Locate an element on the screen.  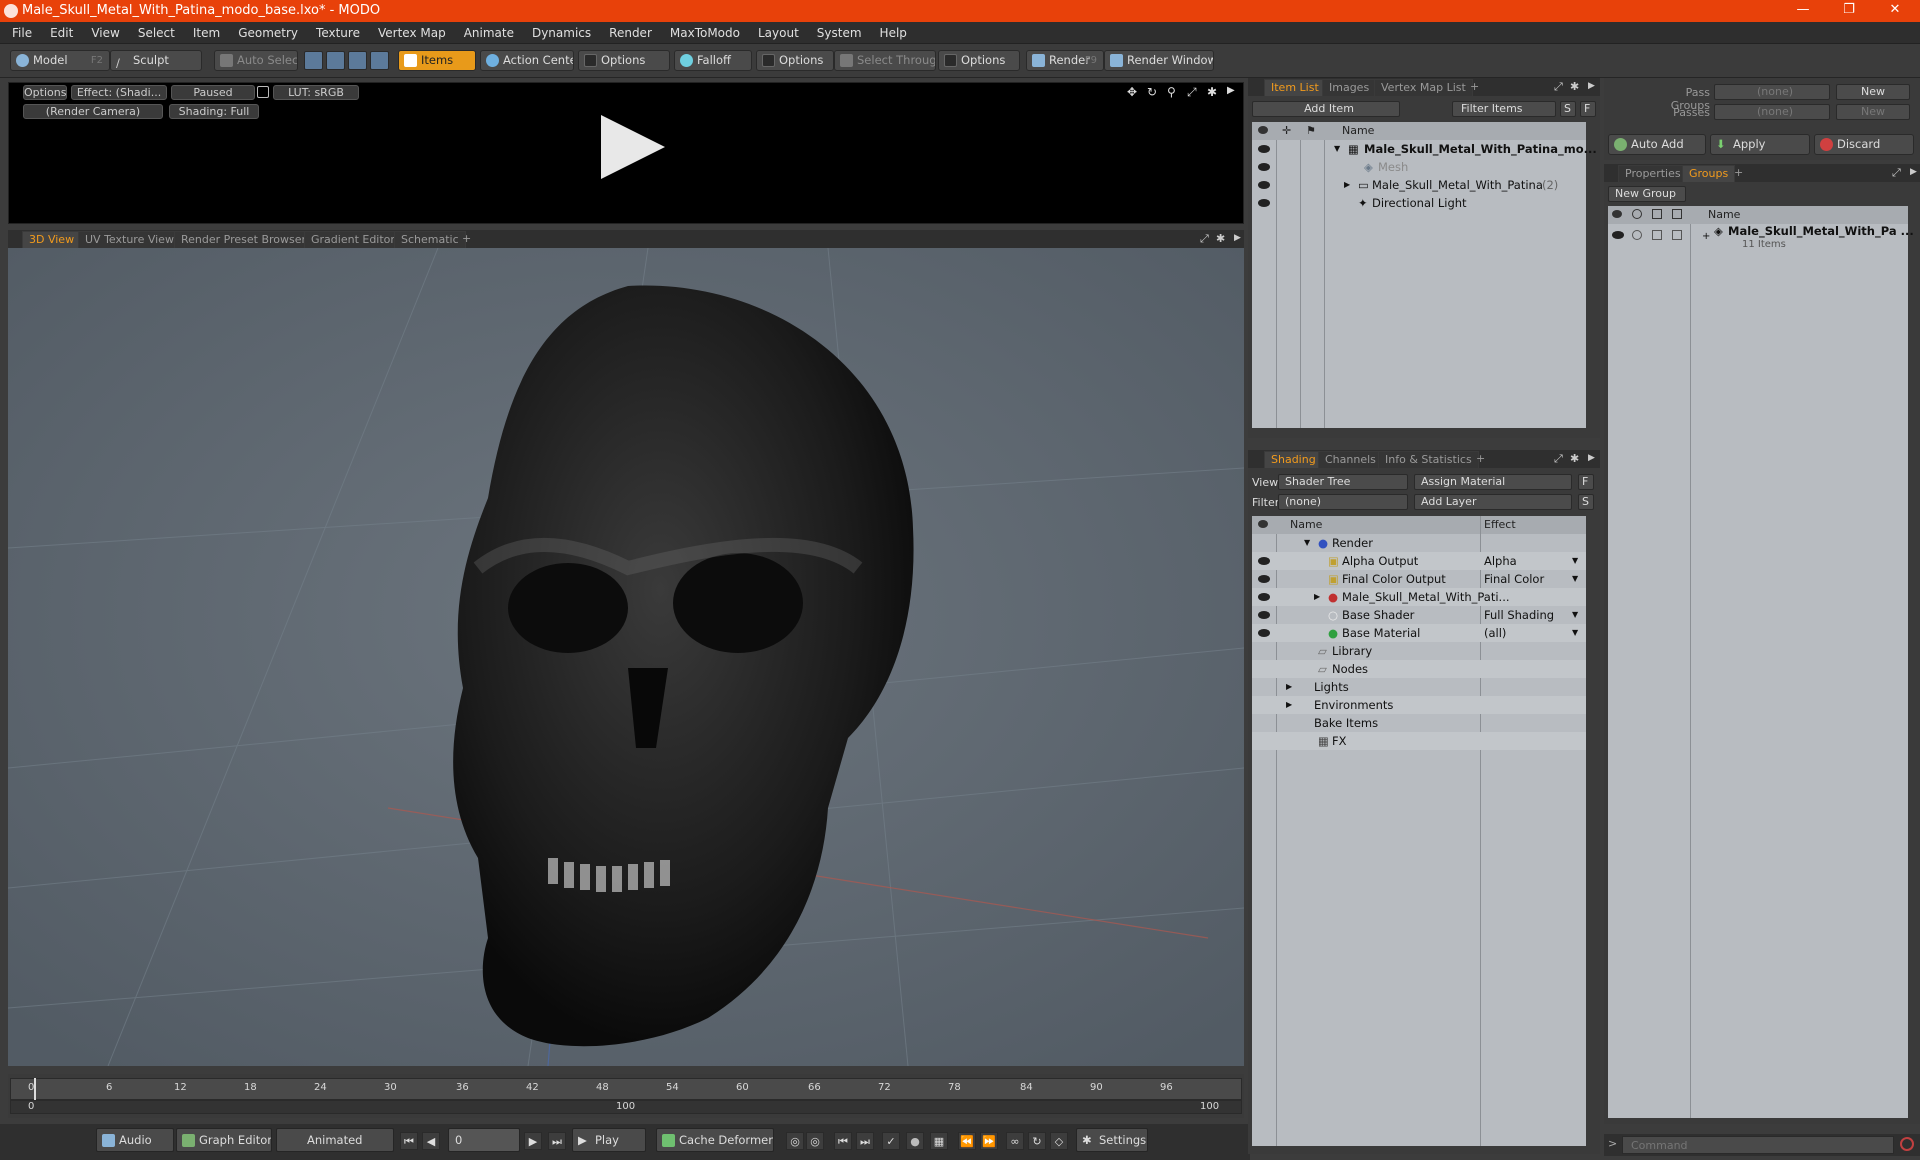
select-edges-icon is located at coordinates (335, 60).